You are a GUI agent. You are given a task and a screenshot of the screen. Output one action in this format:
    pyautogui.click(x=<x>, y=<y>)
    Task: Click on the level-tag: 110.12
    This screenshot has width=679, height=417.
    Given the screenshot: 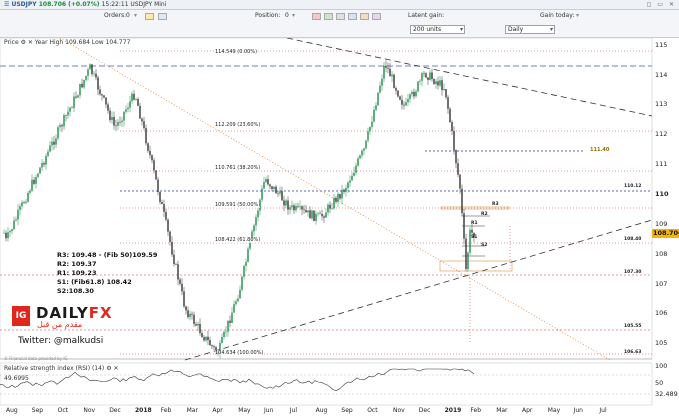 What is the action you would take?
    pyautogui.click(x=633, y=186)
    